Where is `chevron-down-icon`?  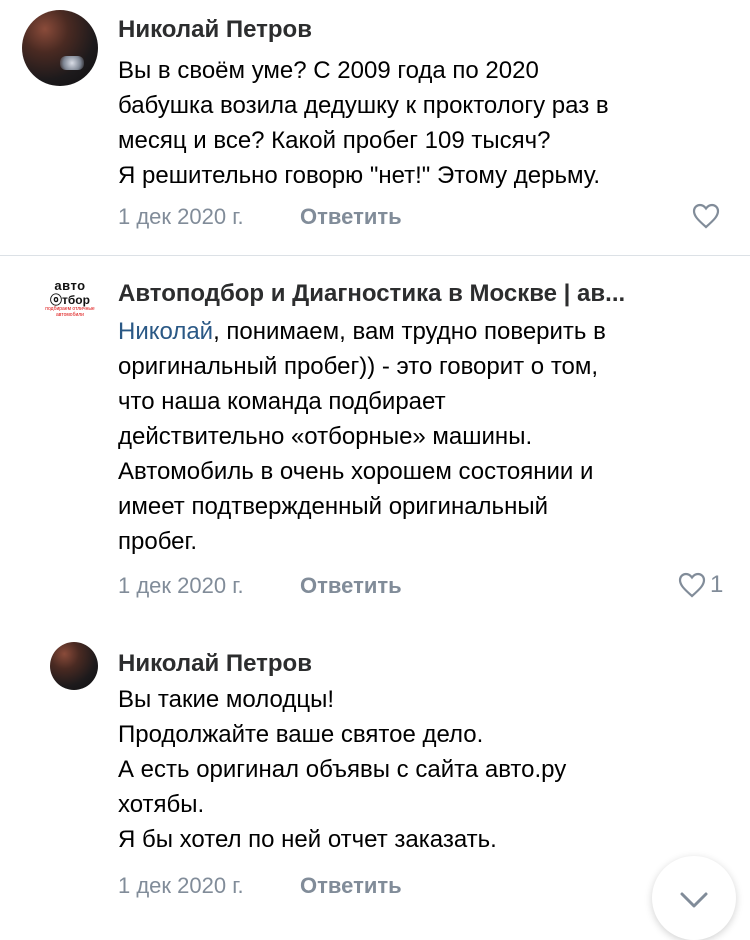 chevron-down-icon is located at coordinates (694, 900).